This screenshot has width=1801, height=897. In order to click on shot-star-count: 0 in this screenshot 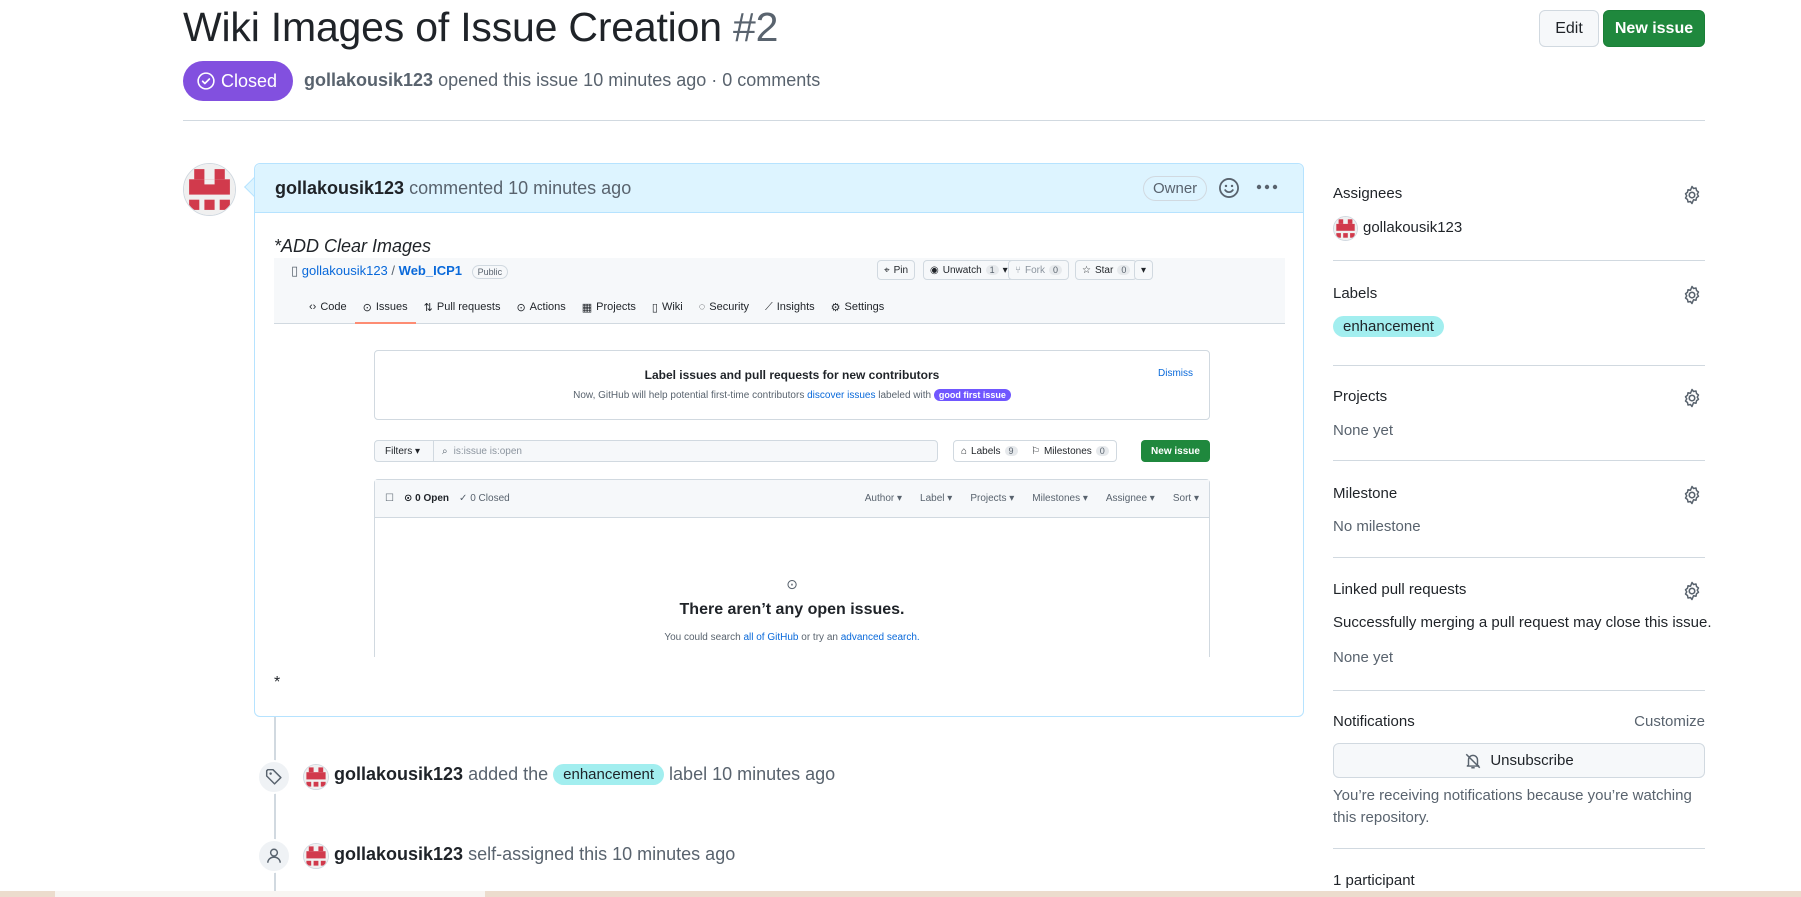, I will do `click(1124, 270)`.